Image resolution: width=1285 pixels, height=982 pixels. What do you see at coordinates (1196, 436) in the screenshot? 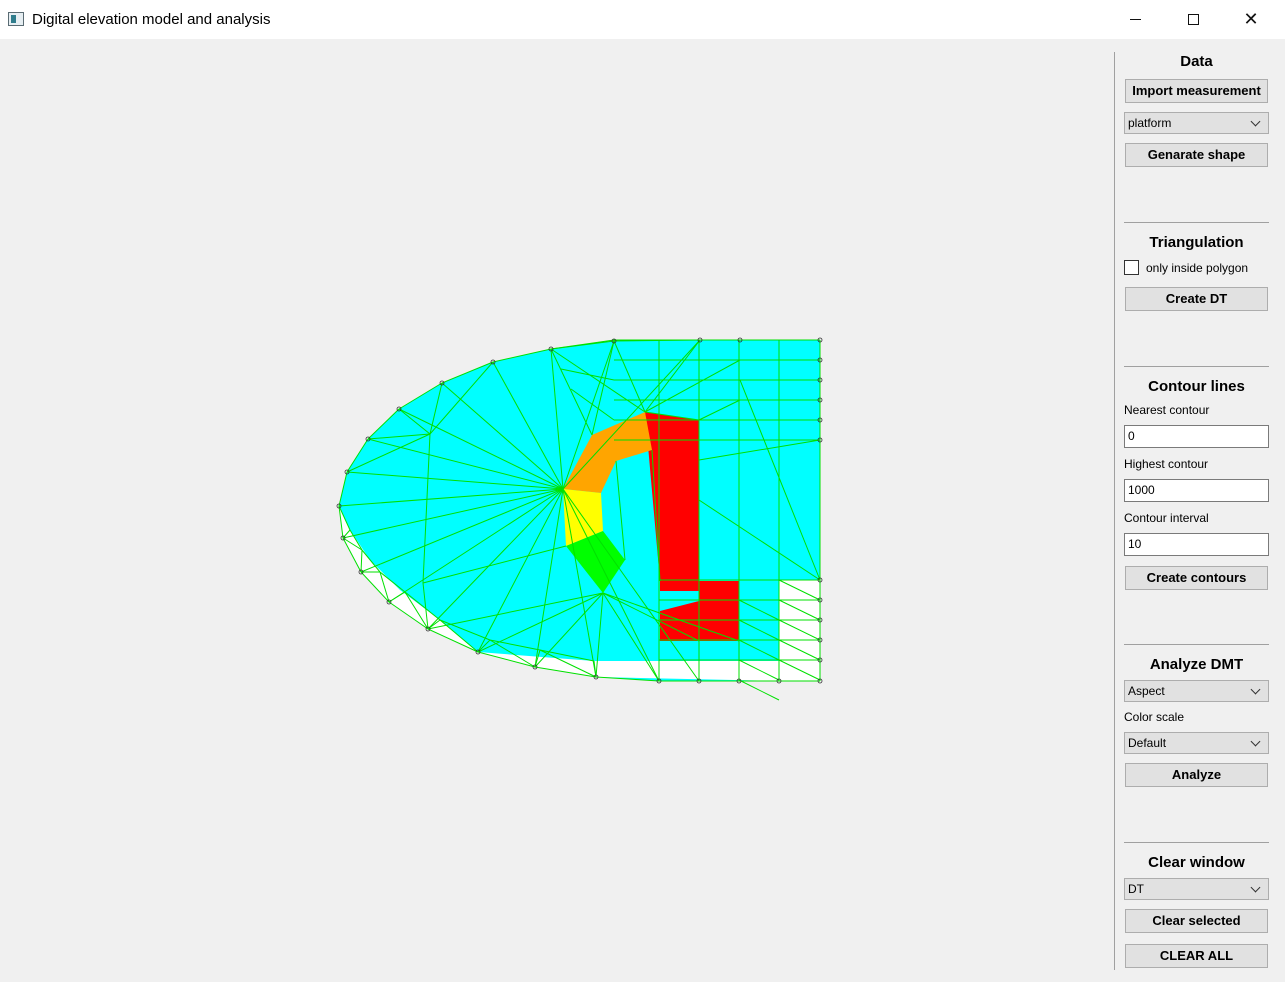
I see `nearest-contour-input: 0` at bounding box center [1196, 436].